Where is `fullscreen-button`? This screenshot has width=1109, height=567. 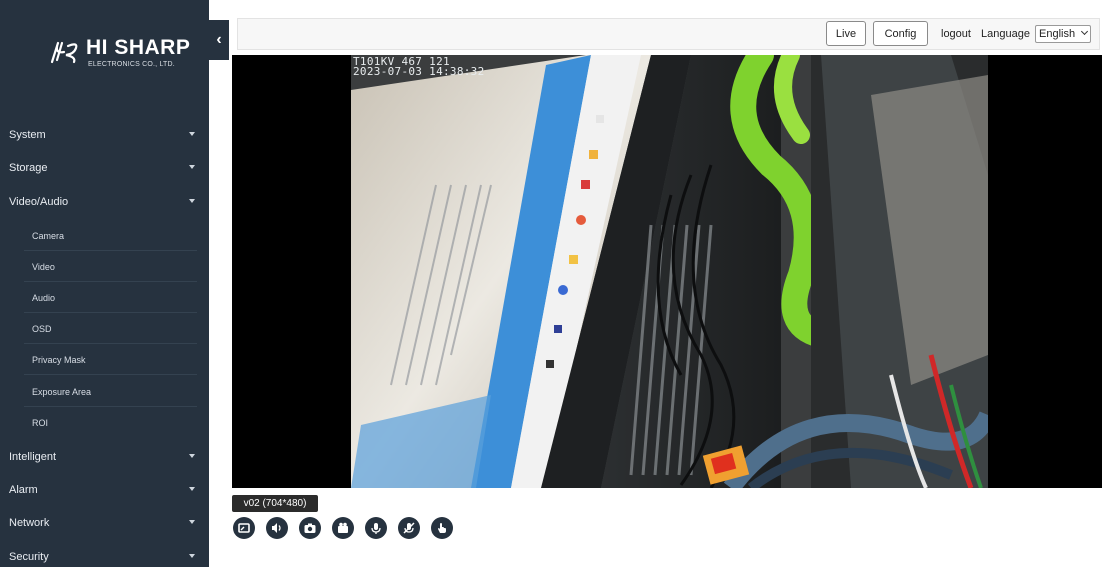
fullscreen-button is located at coordinates (244, 528).